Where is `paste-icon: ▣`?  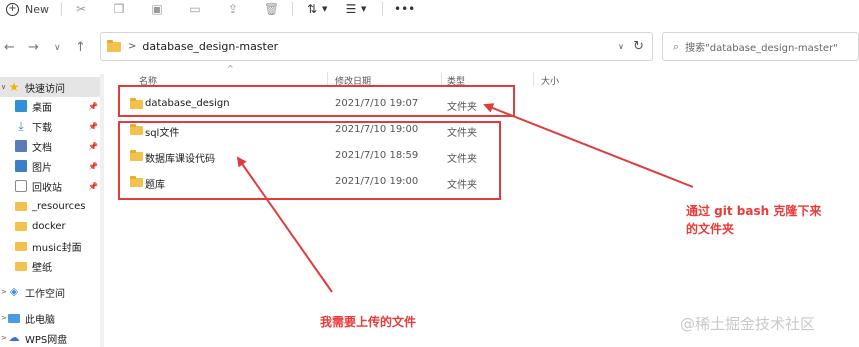
paste-icon: ▣ is located at coordinates (157, 9).